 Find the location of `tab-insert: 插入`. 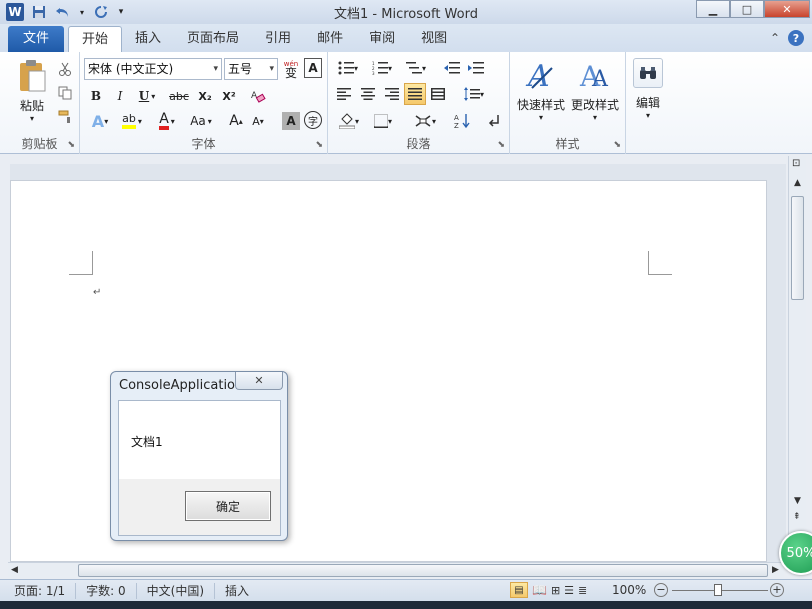

tab-insert: 插入 is located at coordinates (148, 39).